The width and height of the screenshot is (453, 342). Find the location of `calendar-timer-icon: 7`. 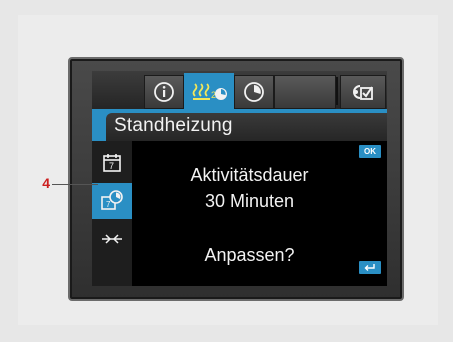

calendar-timer-icon: 7 is located at coordinates (112, 200).